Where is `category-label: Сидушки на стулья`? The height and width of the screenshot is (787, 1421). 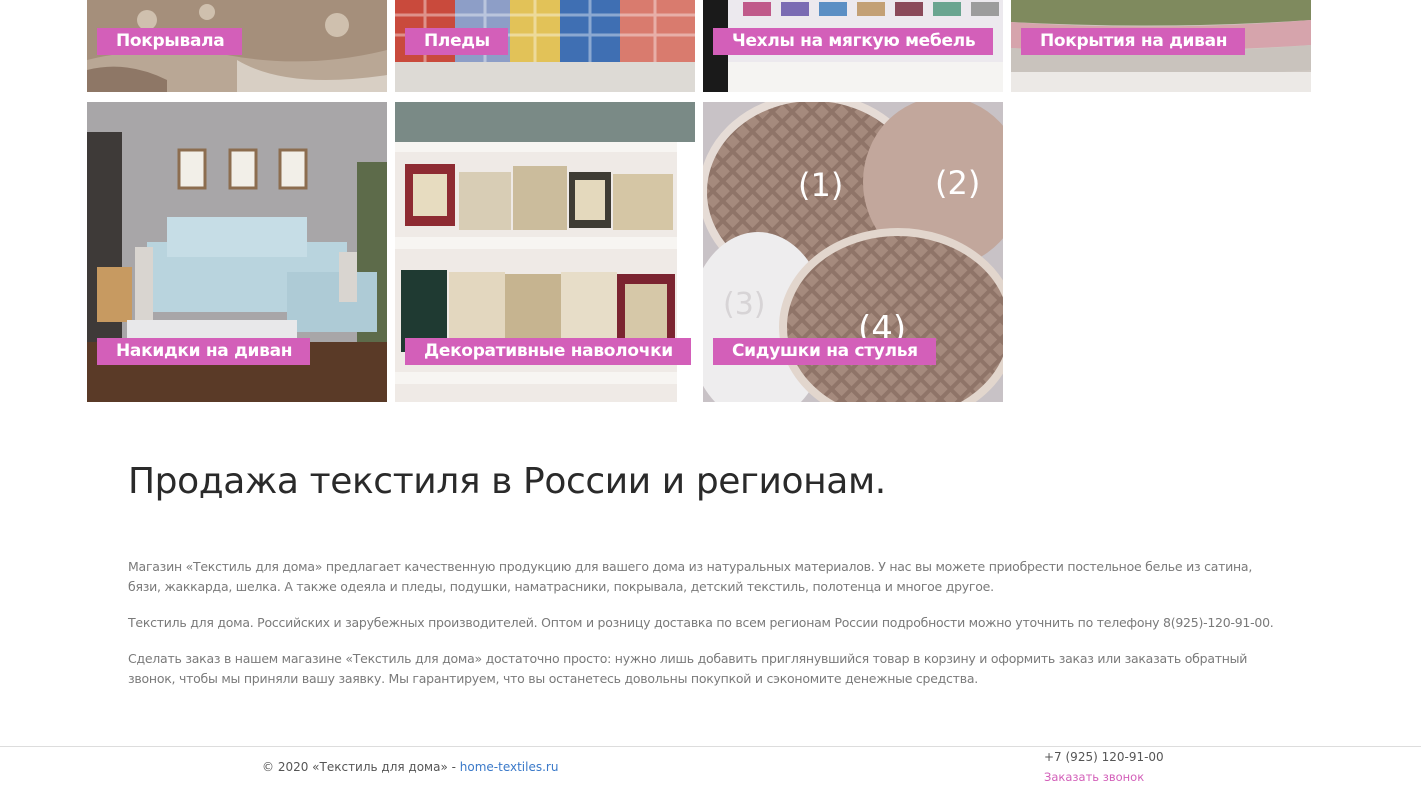
category-label: Сидушки на стулья is located at coordinates (824, 351).